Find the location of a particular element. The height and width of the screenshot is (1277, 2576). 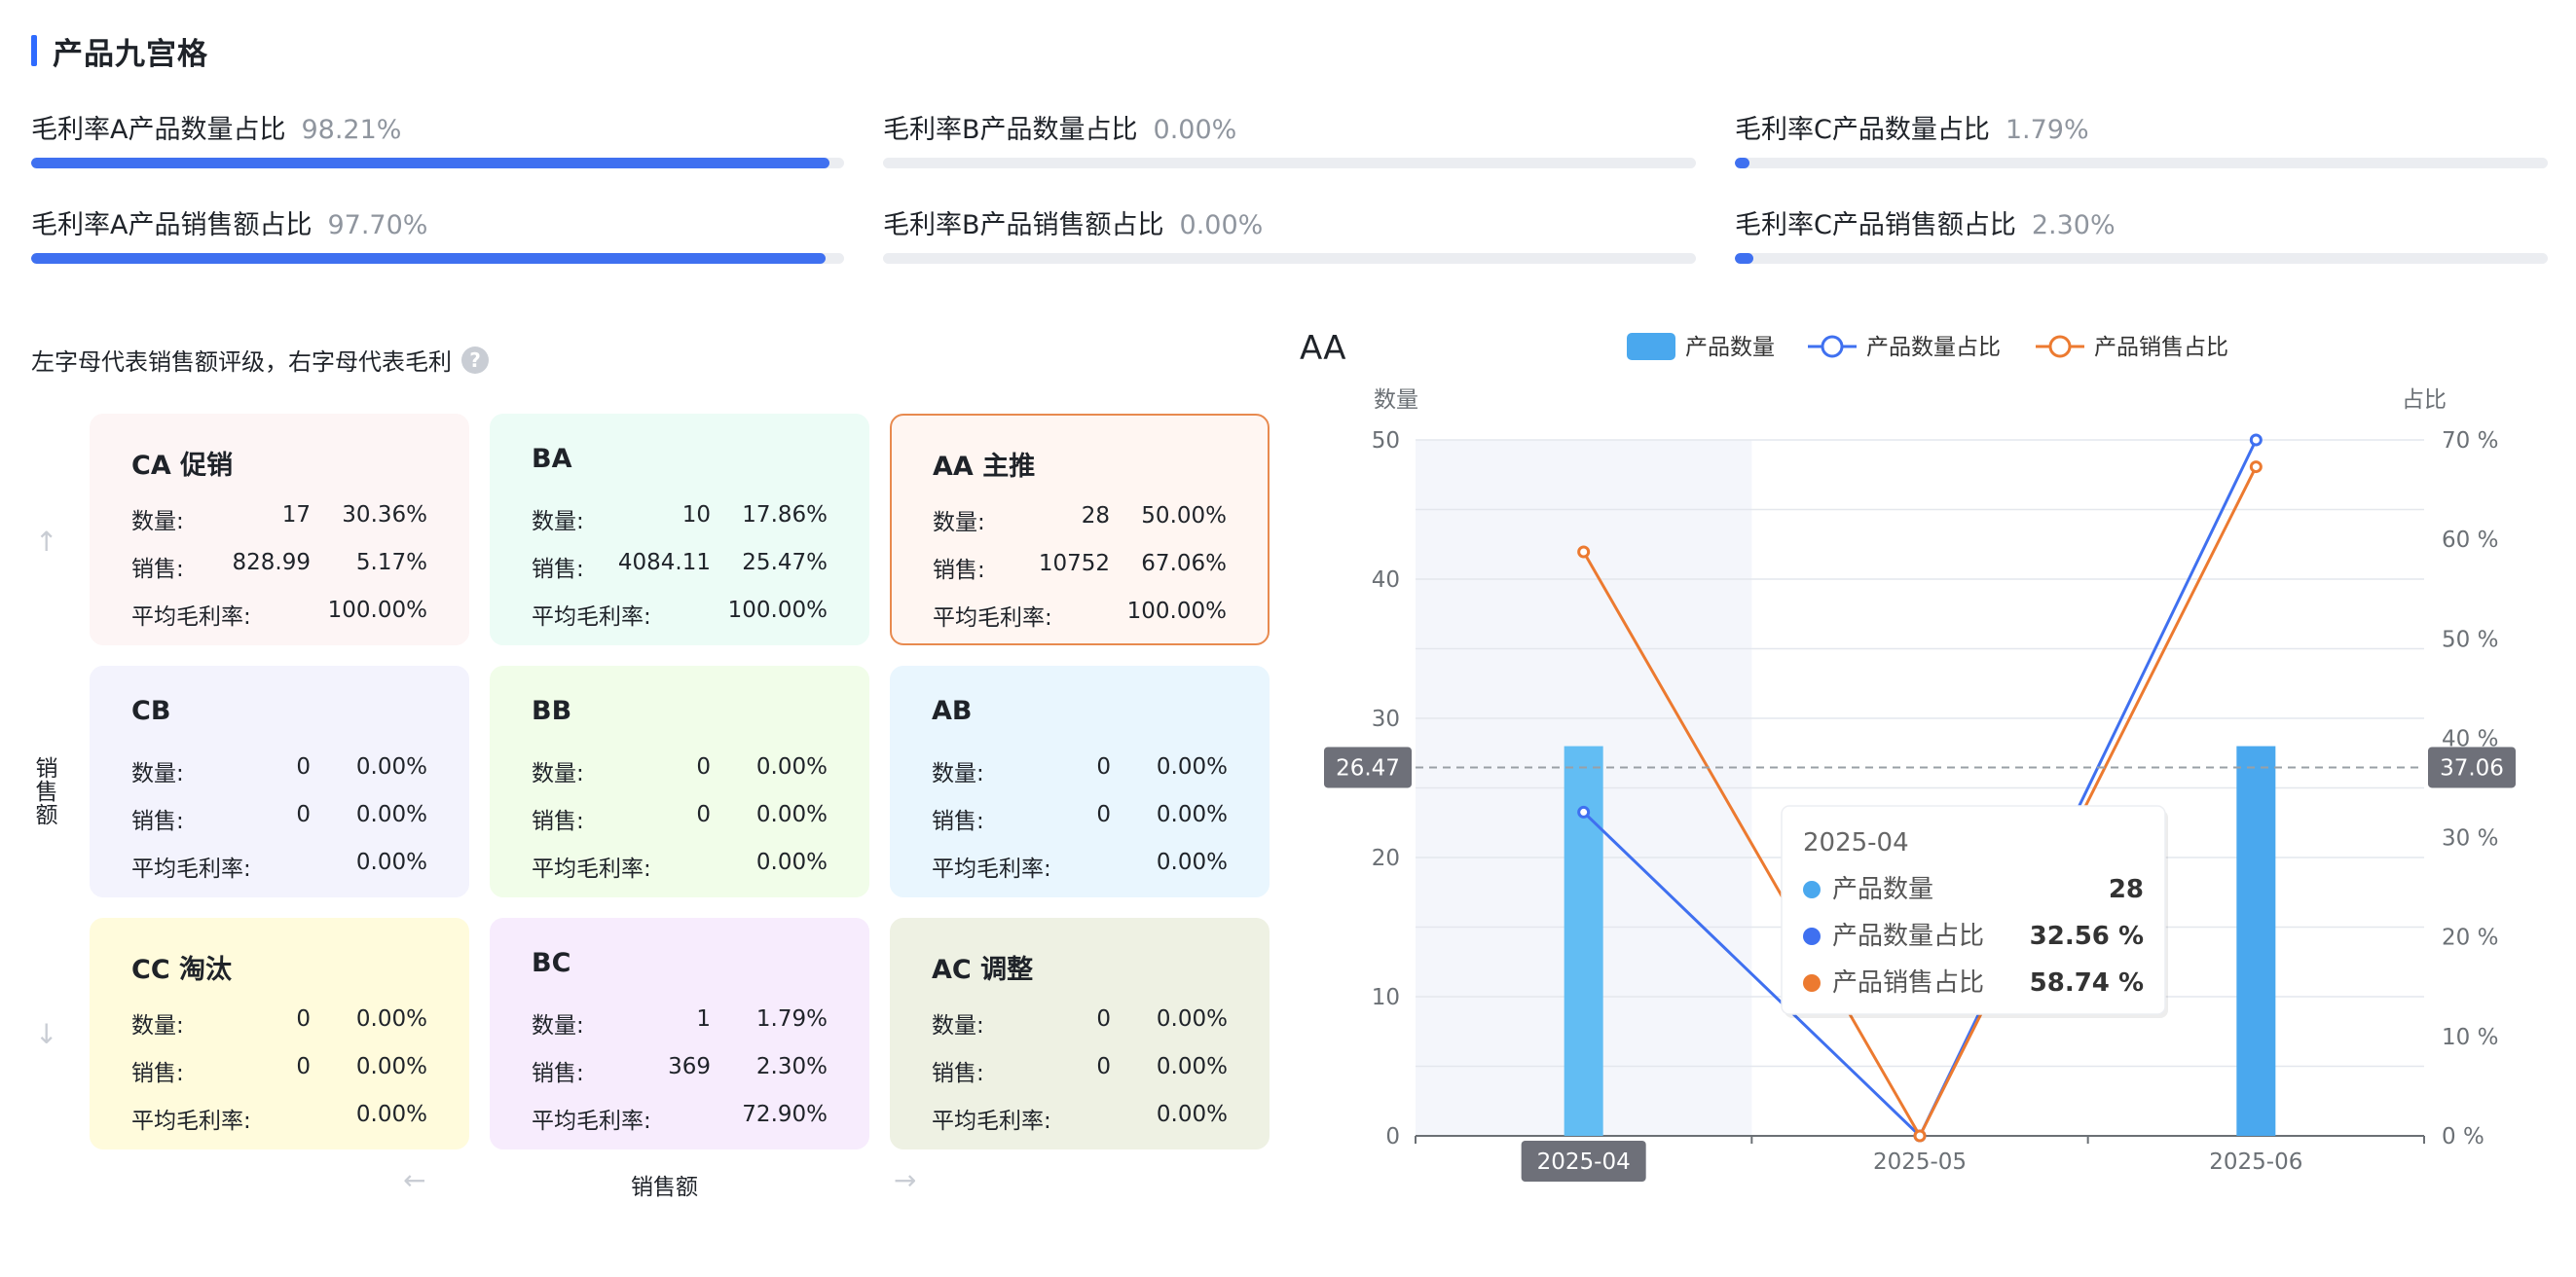

tooltip-row-value: 28 is located at coordinates (2126, 889).